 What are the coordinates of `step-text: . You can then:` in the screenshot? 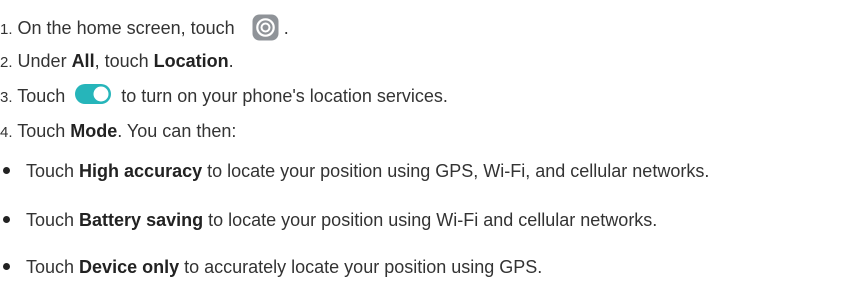 It's located at (177, 131).